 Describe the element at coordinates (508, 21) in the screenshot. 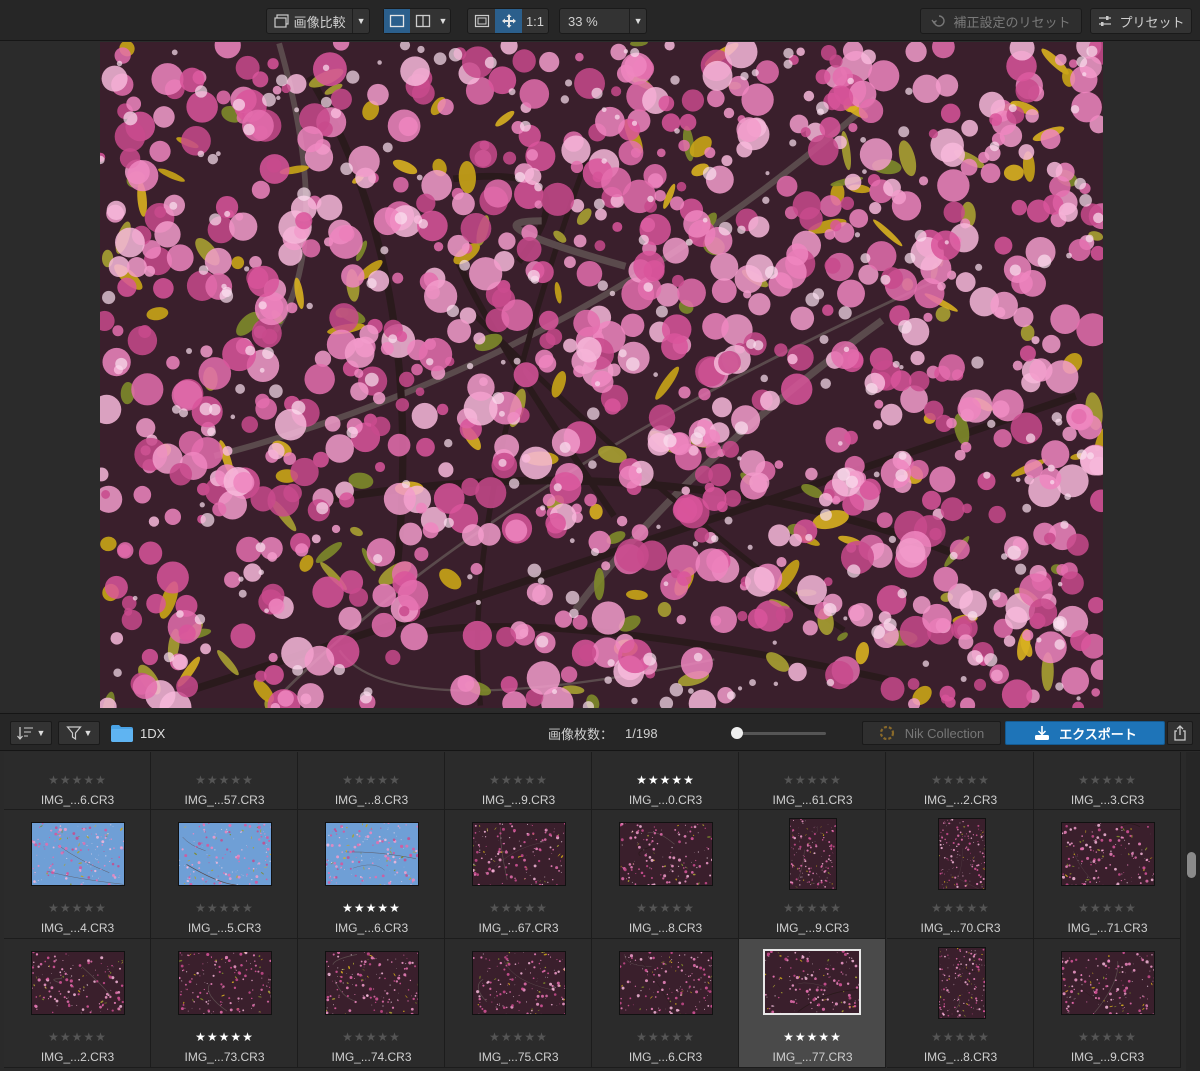

I see `pan-tool-button` at that location.